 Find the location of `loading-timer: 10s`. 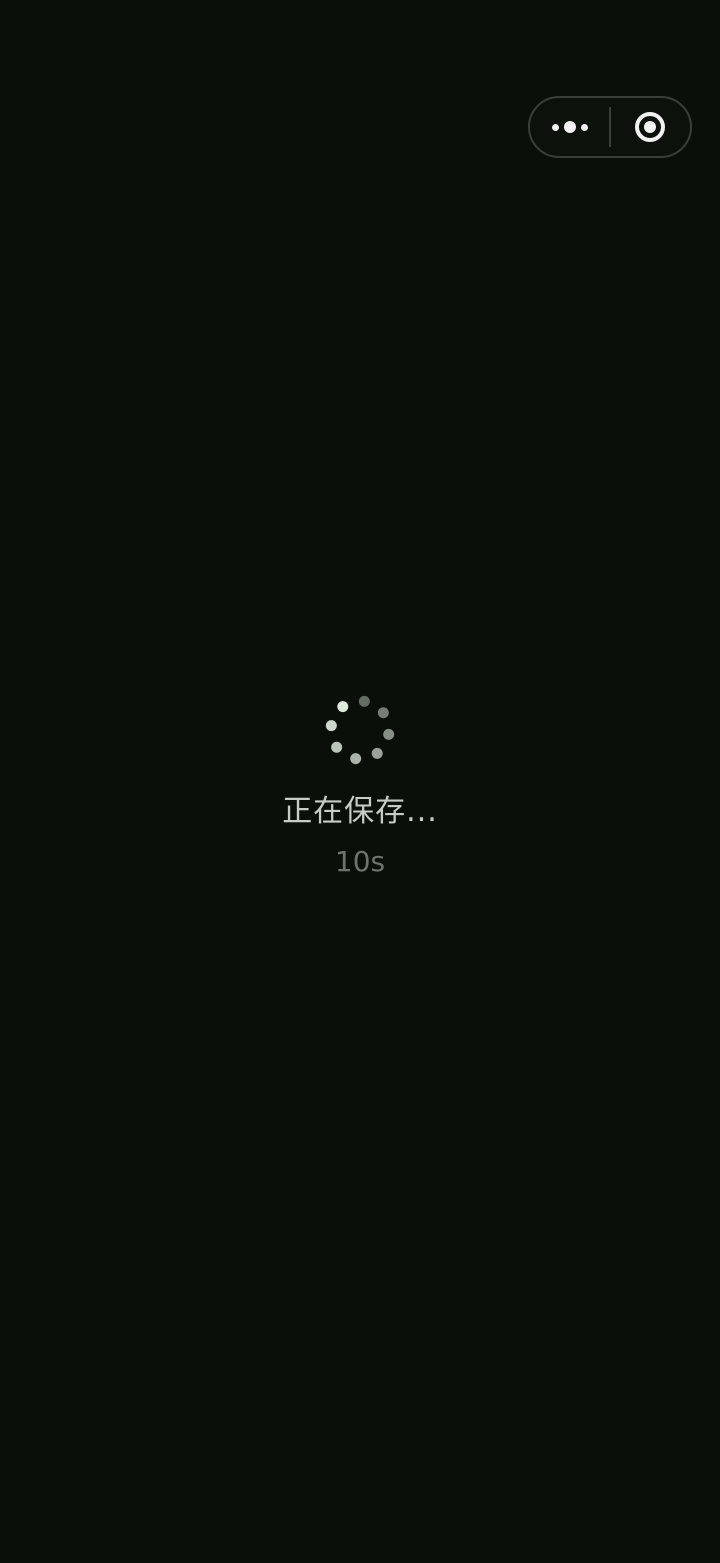

loading-timer: 10s is located at coordinates (360, 861).